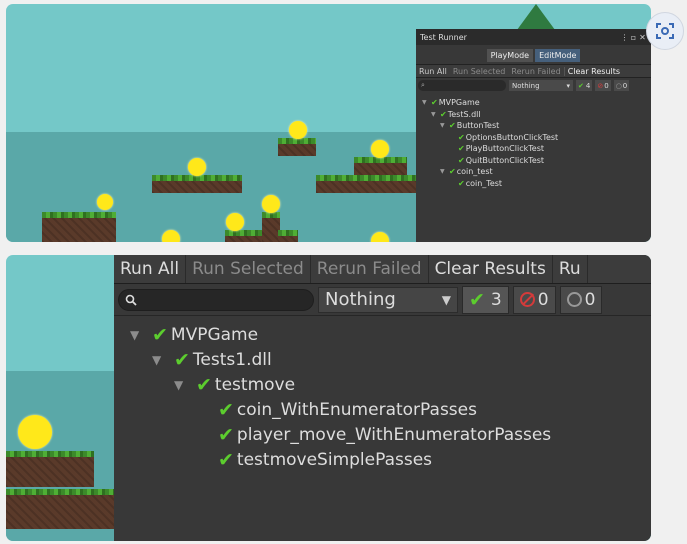  I want to click on tree-node-label: TestS.dll, so click(464, 114).